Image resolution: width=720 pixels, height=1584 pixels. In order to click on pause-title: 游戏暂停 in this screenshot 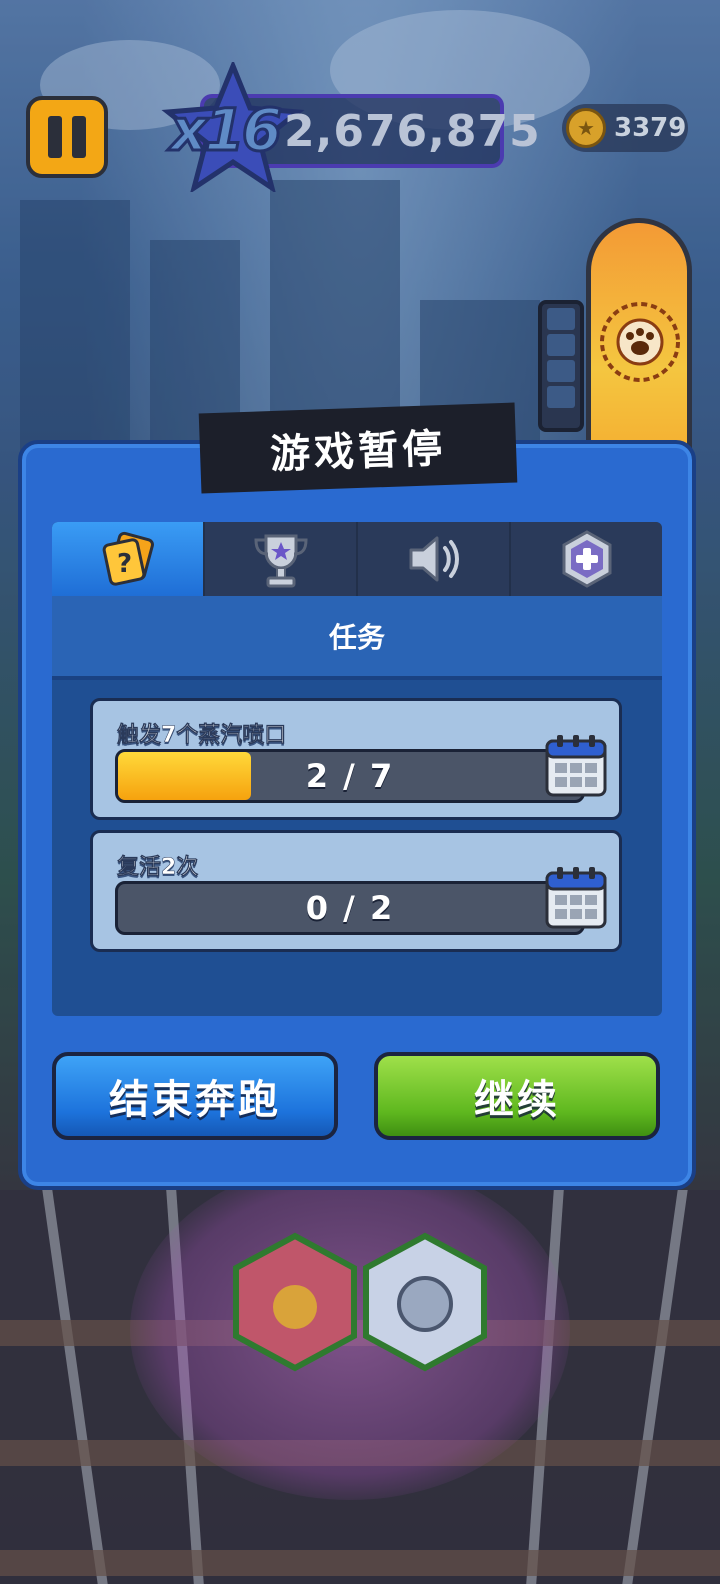, I will do `click(358, 452)`.